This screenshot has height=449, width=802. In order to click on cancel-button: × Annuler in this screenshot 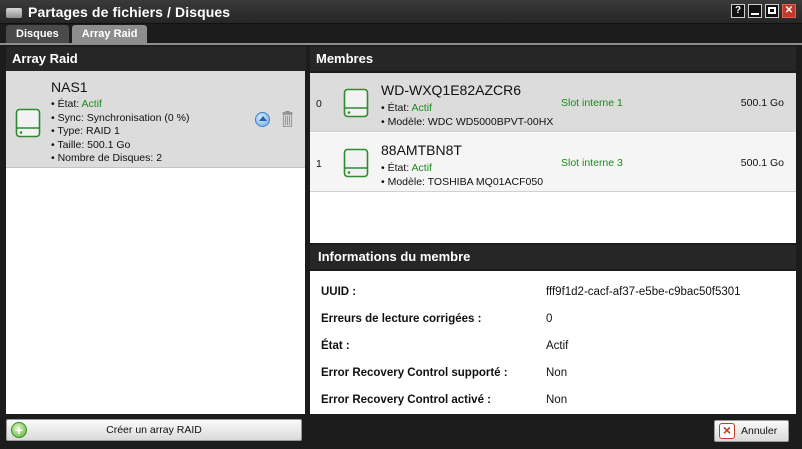, I will do `click(751, 431)`.